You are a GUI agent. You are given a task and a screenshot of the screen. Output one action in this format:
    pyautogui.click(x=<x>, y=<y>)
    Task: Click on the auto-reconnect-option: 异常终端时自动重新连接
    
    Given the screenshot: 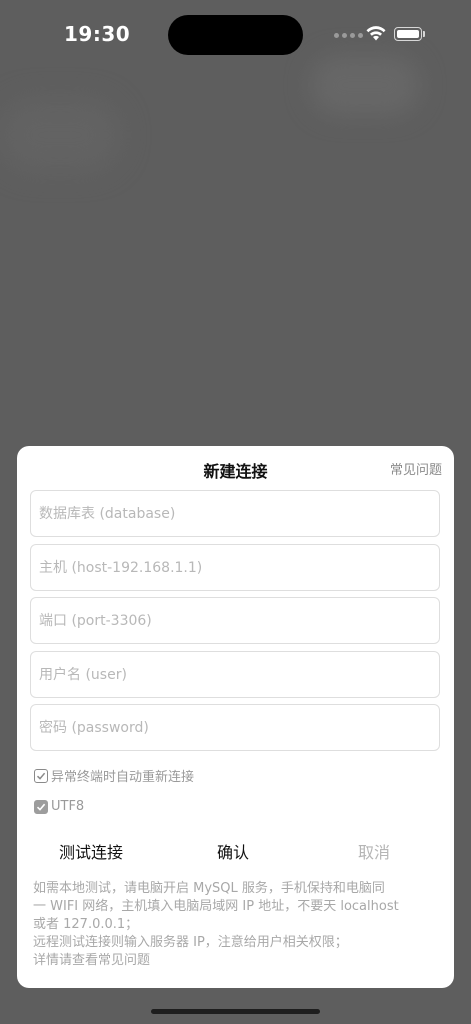 What is the action you would take?
    pyautogui.click(x=114, y=775)
    